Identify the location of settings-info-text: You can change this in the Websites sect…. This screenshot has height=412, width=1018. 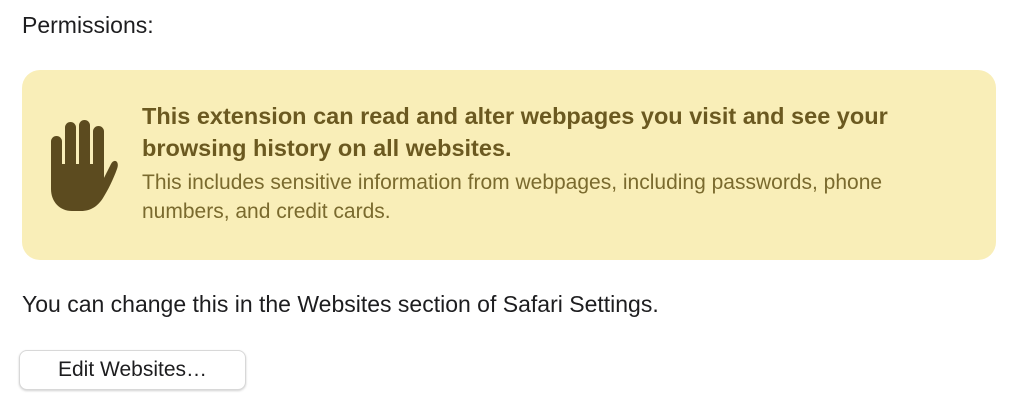
(340, 304).